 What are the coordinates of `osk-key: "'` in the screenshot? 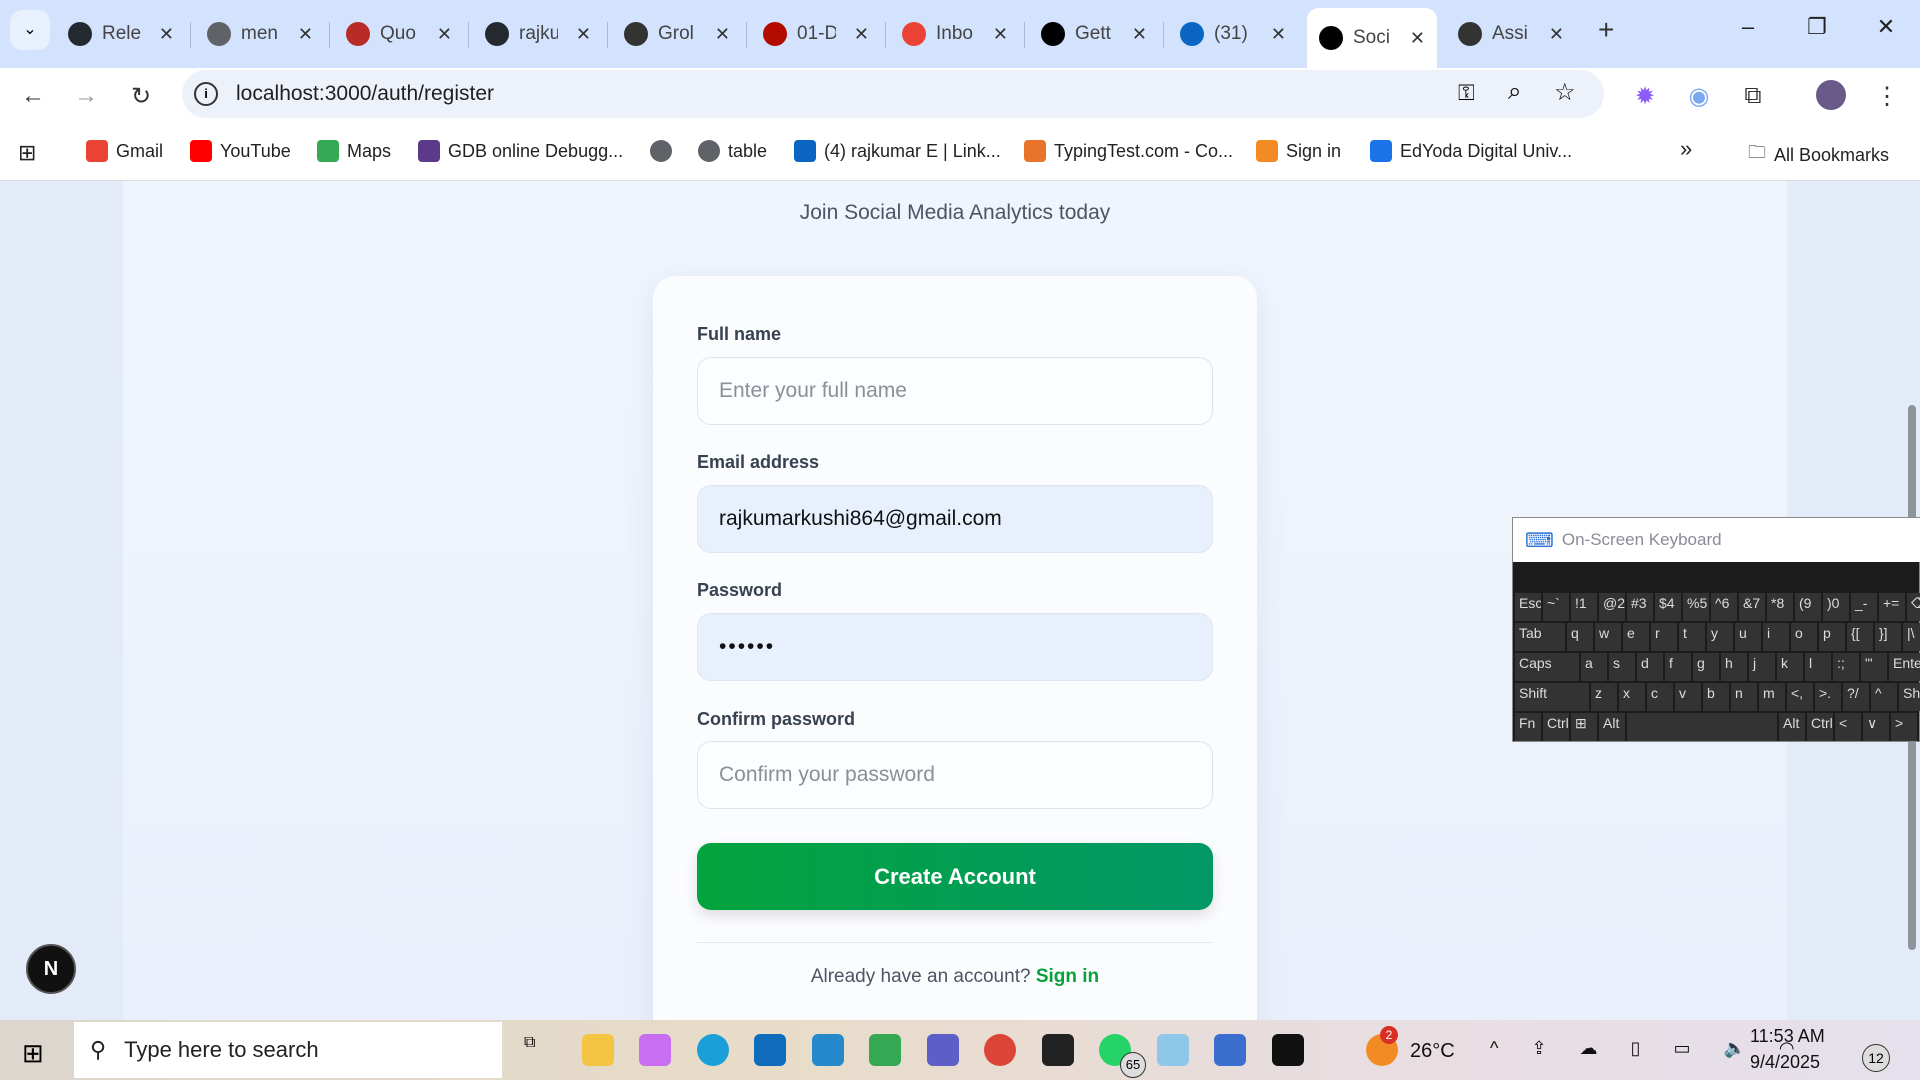 It's located at (1874, 667).